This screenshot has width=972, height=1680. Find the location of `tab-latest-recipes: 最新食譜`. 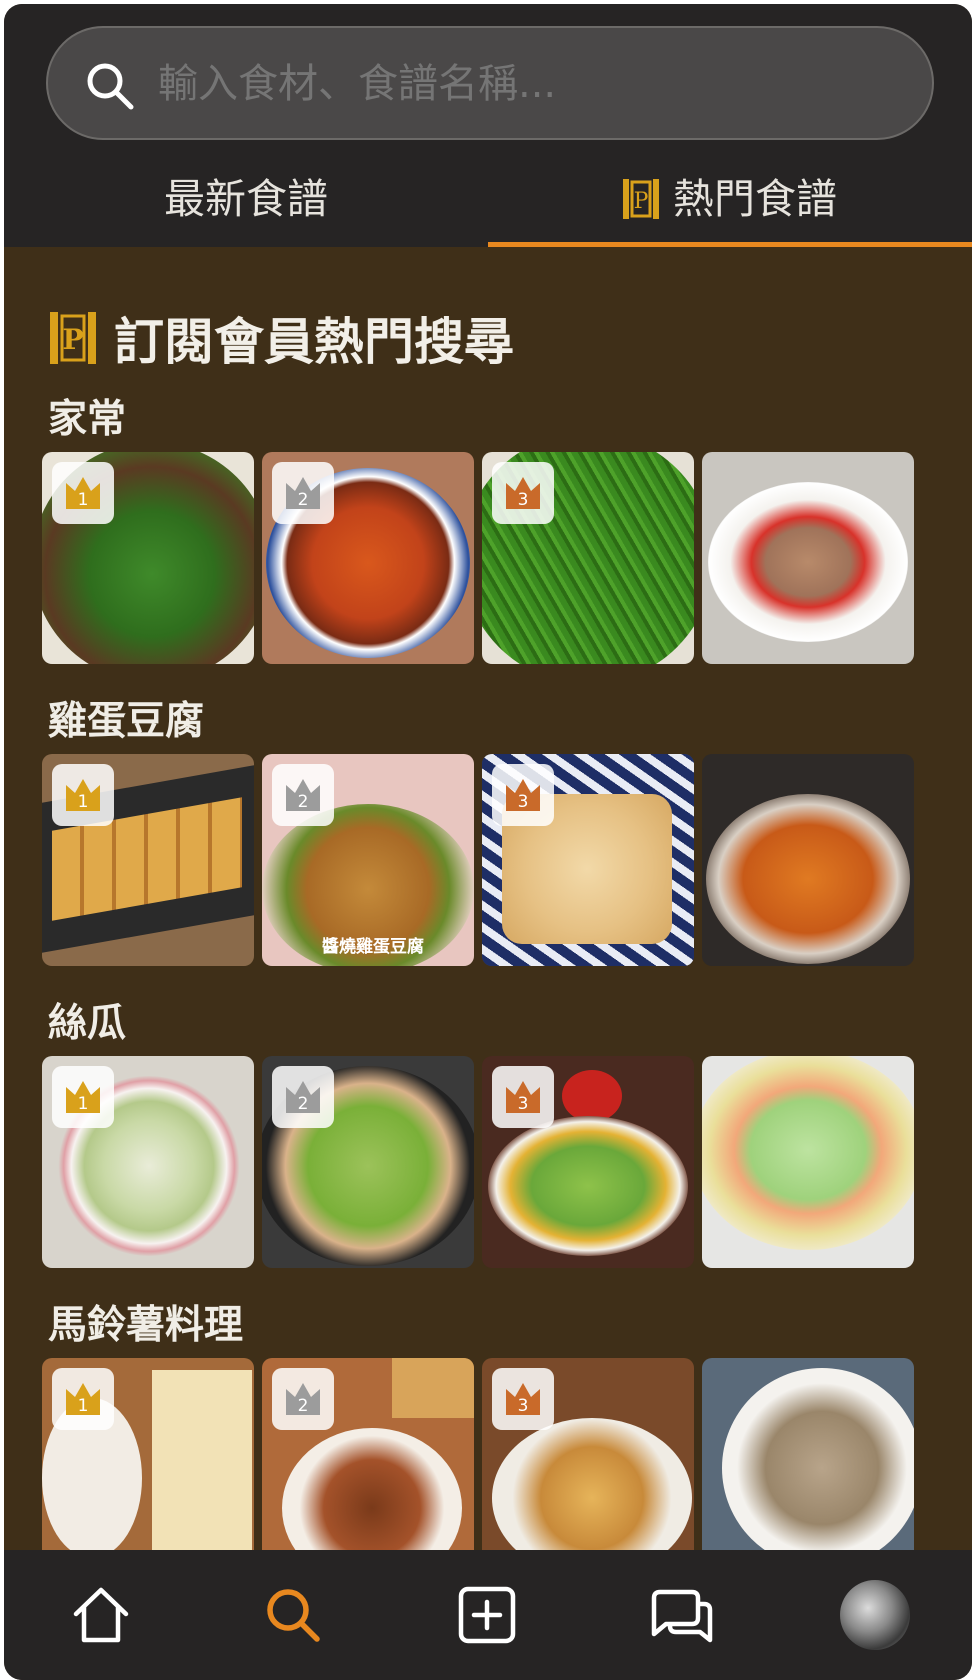

tab-latest-recipes: 最新食譜 is located at coordinates (246, 199).